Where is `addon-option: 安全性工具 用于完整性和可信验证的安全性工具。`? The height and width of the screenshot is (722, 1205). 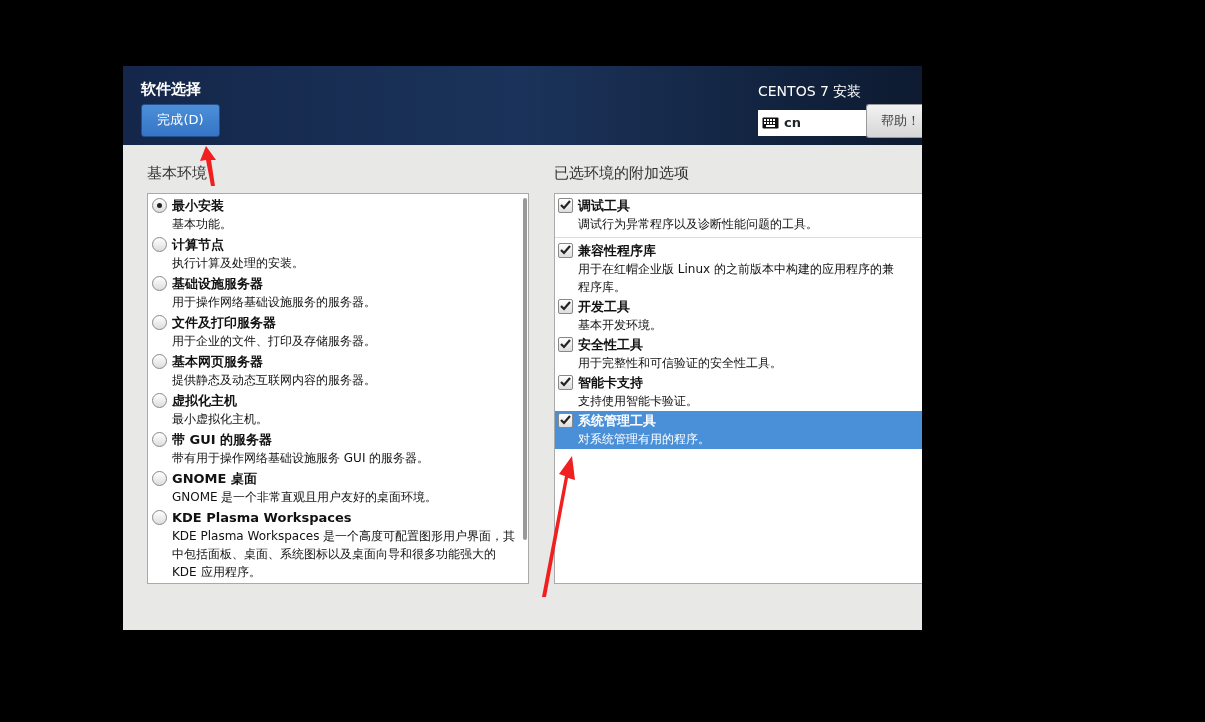
addon-option: 安全性工具 用于完整性和可信验证的安全性工具。 is located at coordinates (738, 353).